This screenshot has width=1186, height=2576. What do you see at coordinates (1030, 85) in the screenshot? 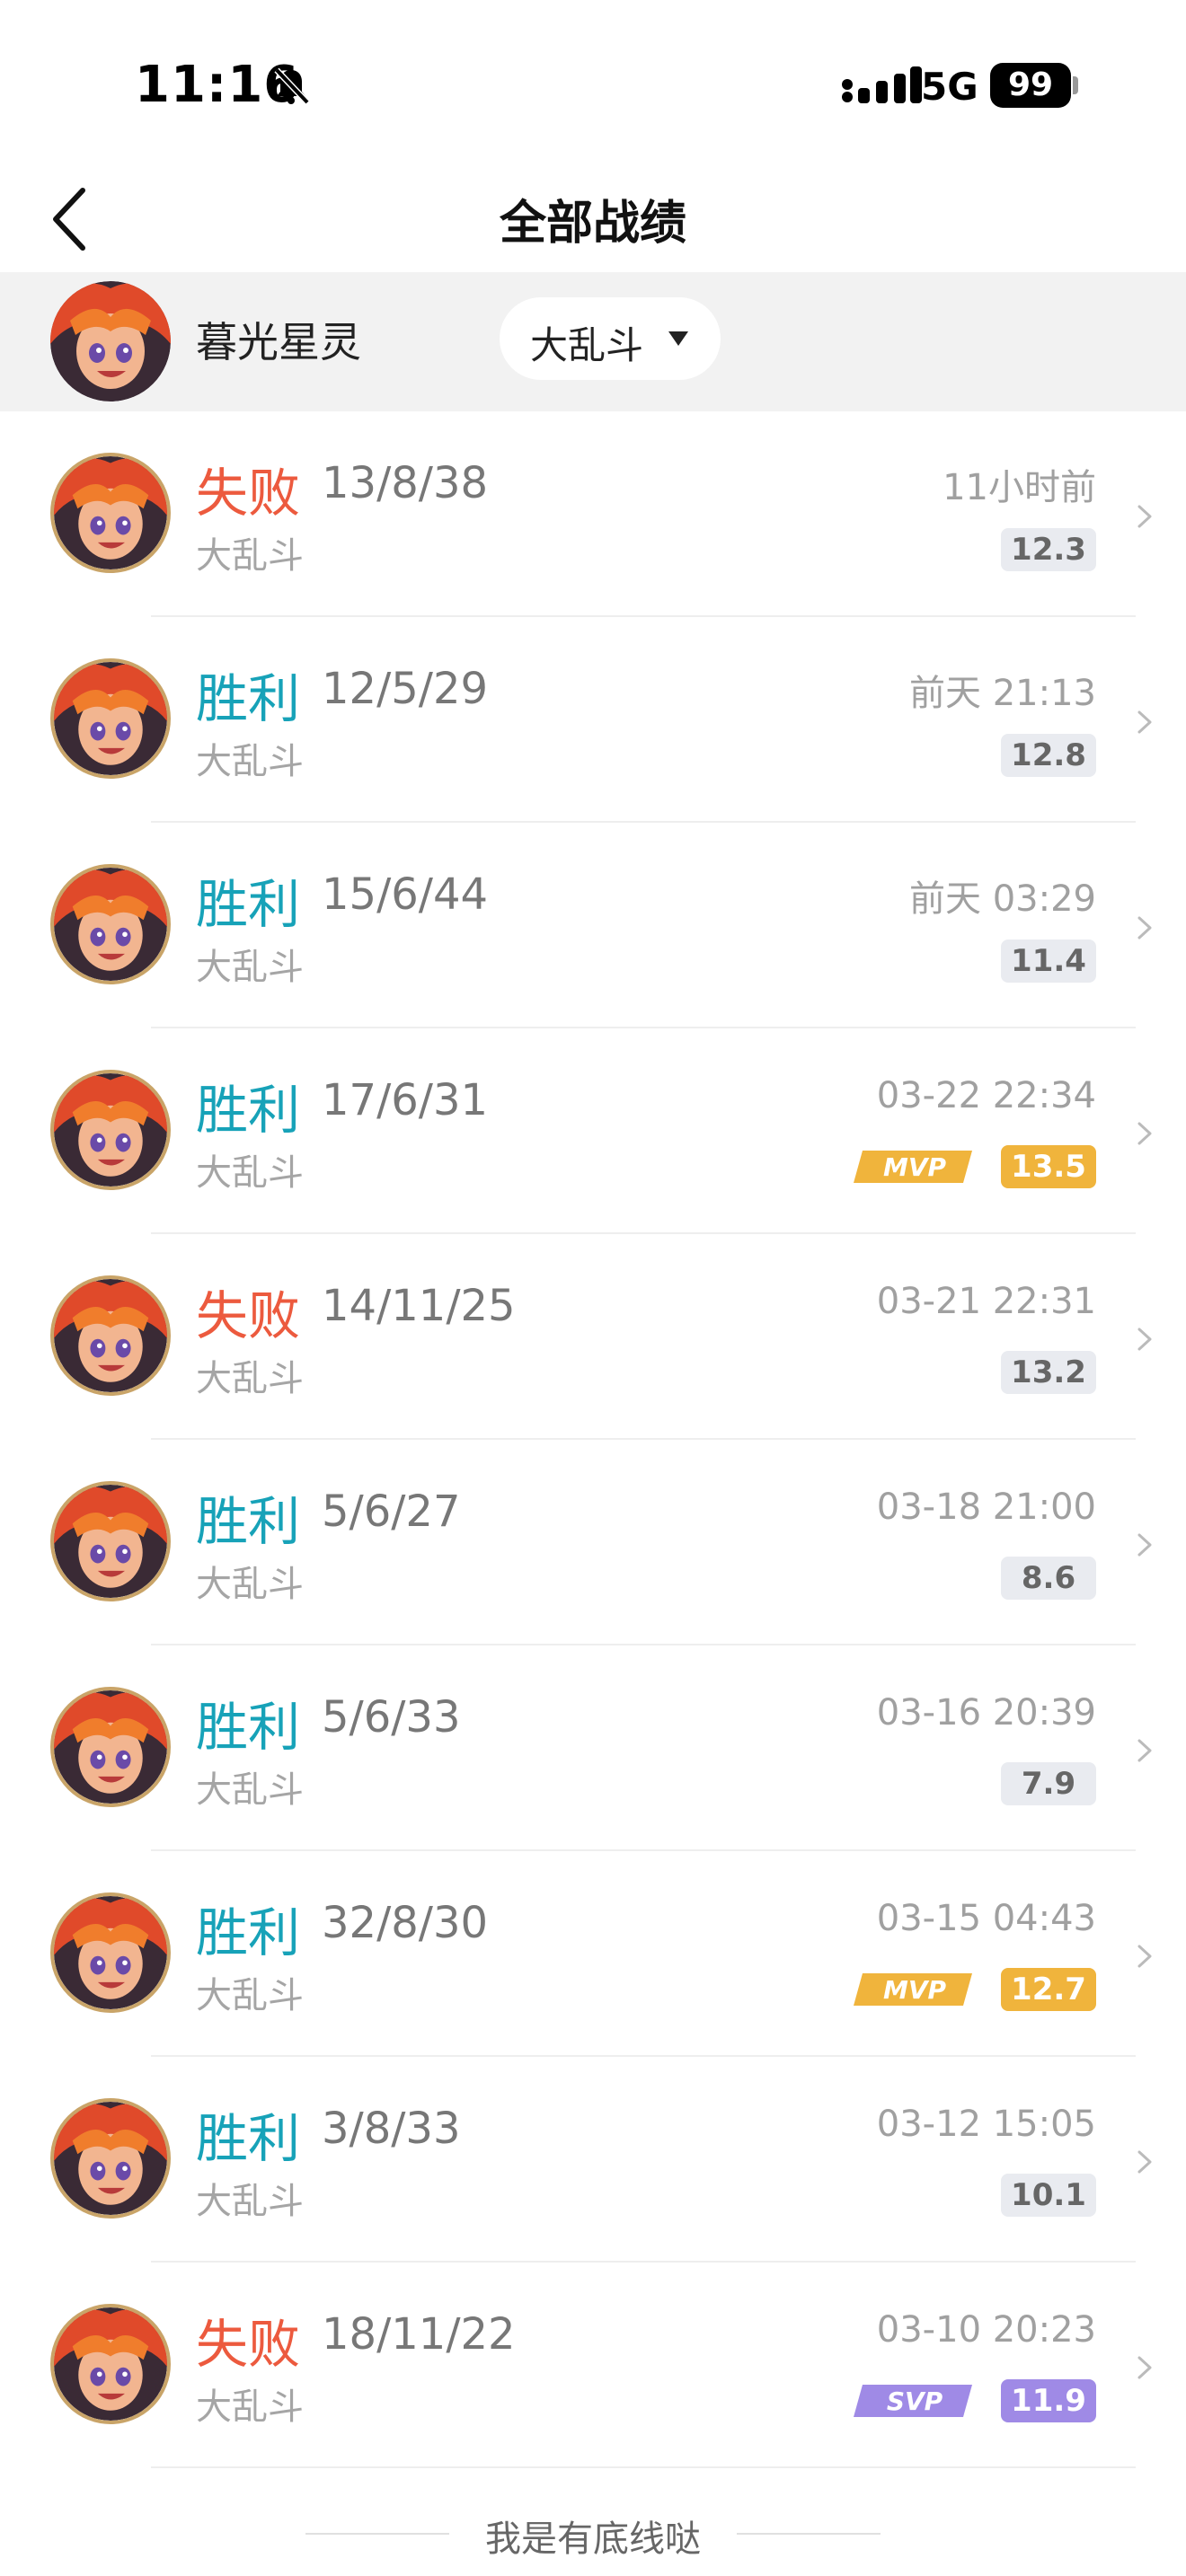
I see `battery-indicator: 99` at bounding box center [1030, 85].